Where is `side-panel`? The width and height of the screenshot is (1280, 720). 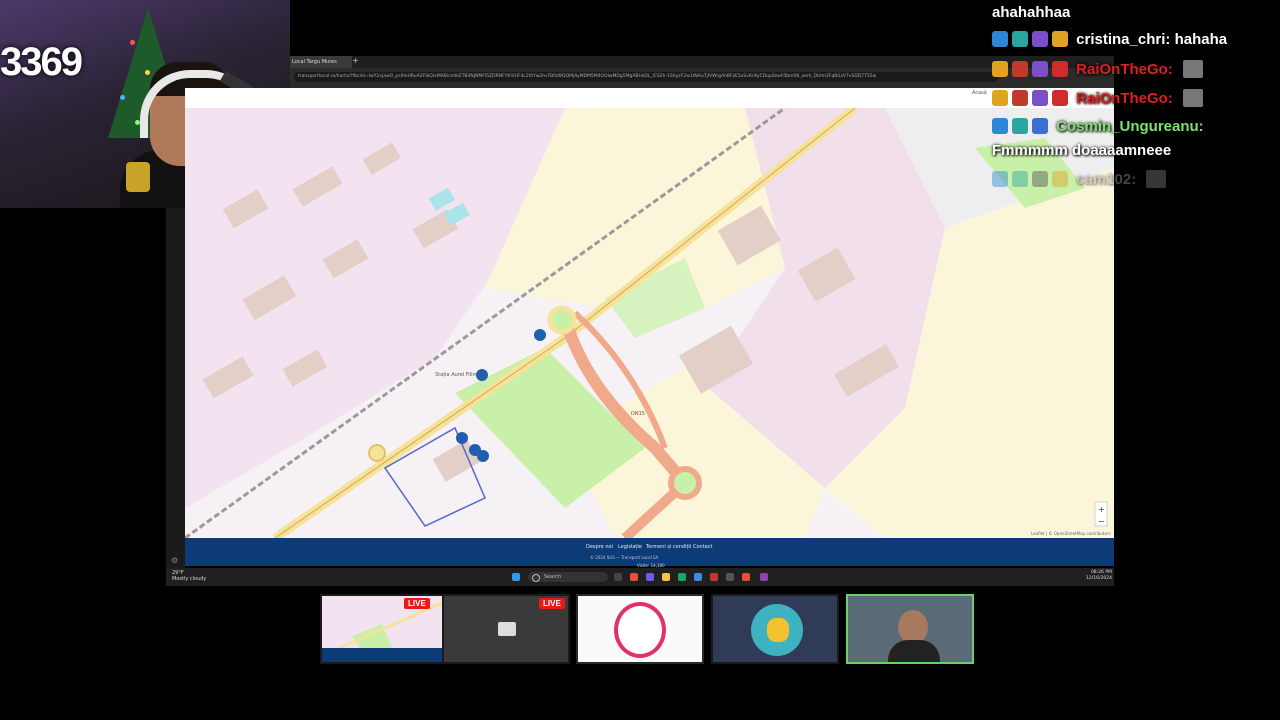 side-panel is located at coordinates (175, 388).